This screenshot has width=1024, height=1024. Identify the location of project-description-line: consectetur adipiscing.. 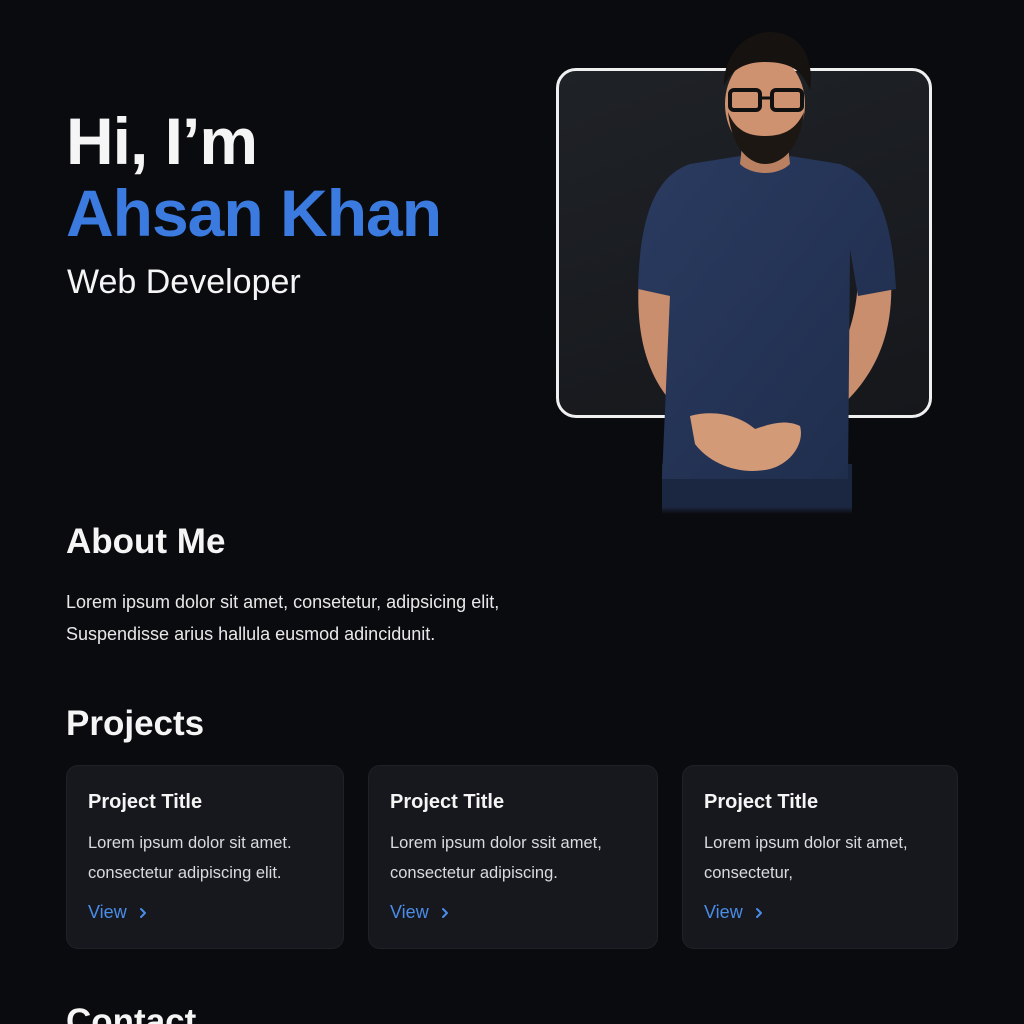
(474, 873).